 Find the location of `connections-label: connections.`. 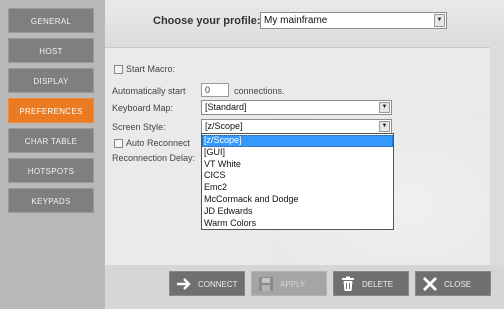

connections-label: connections. is located at coordinates (259, 91).